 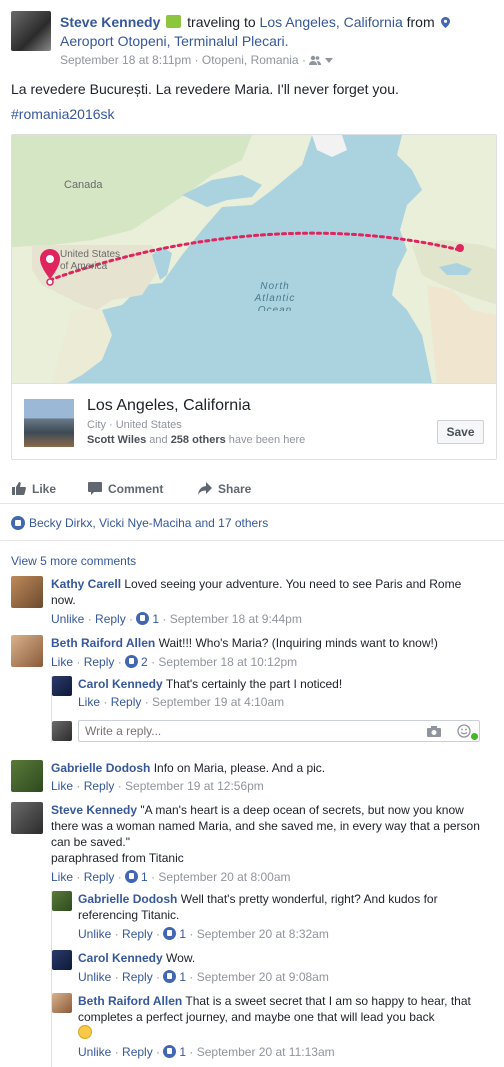 What do you see at coordinates (315, 60) in the screenshot?
I see `friends-audience-icon` at bounding box center [315, 60].